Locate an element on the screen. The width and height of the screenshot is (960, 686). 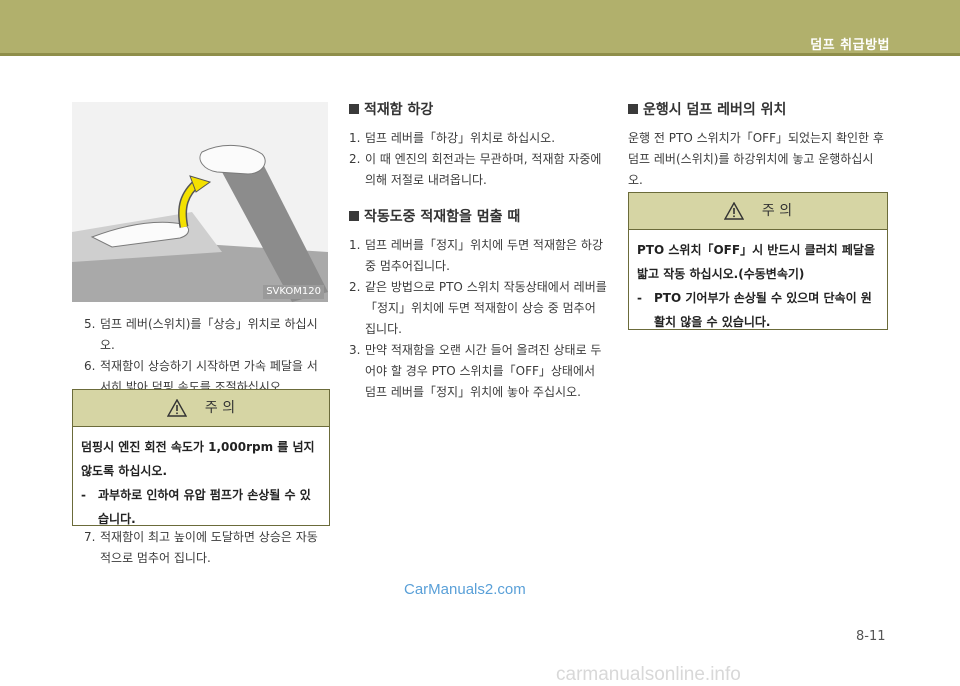
section-title-lowering: 적재함 하강 is located at coordinates (478, 110).